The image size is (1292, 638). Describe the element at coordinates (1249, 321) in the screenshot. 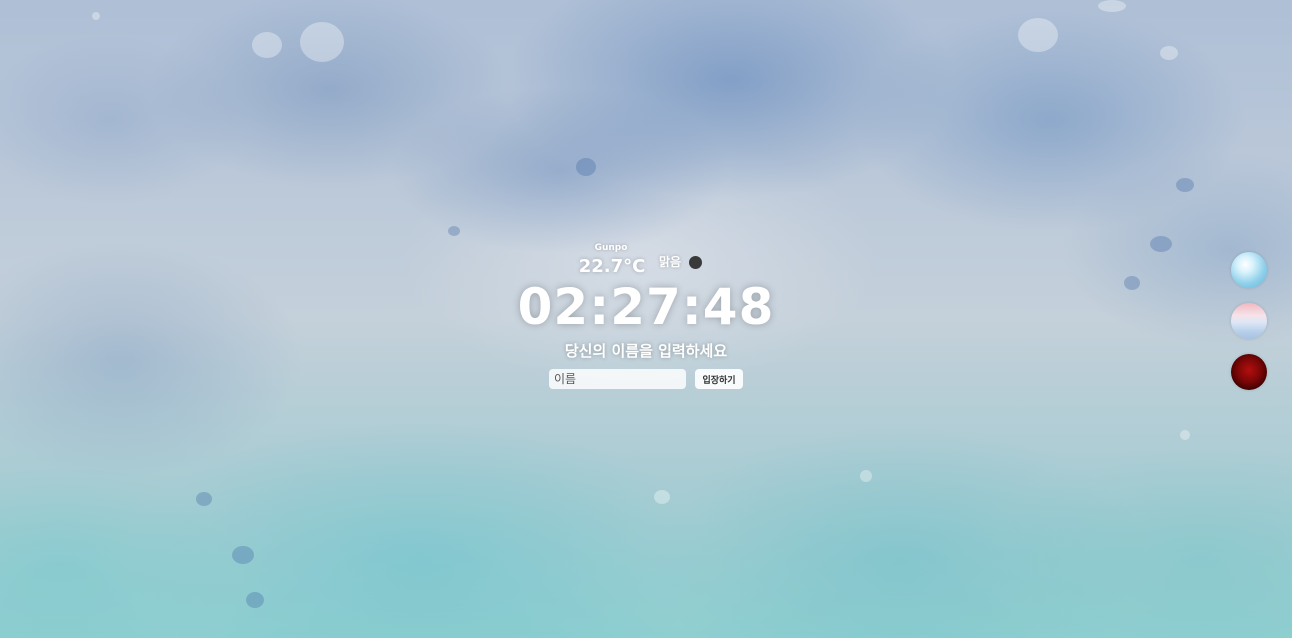

I see `theme-pink-button` at that location.